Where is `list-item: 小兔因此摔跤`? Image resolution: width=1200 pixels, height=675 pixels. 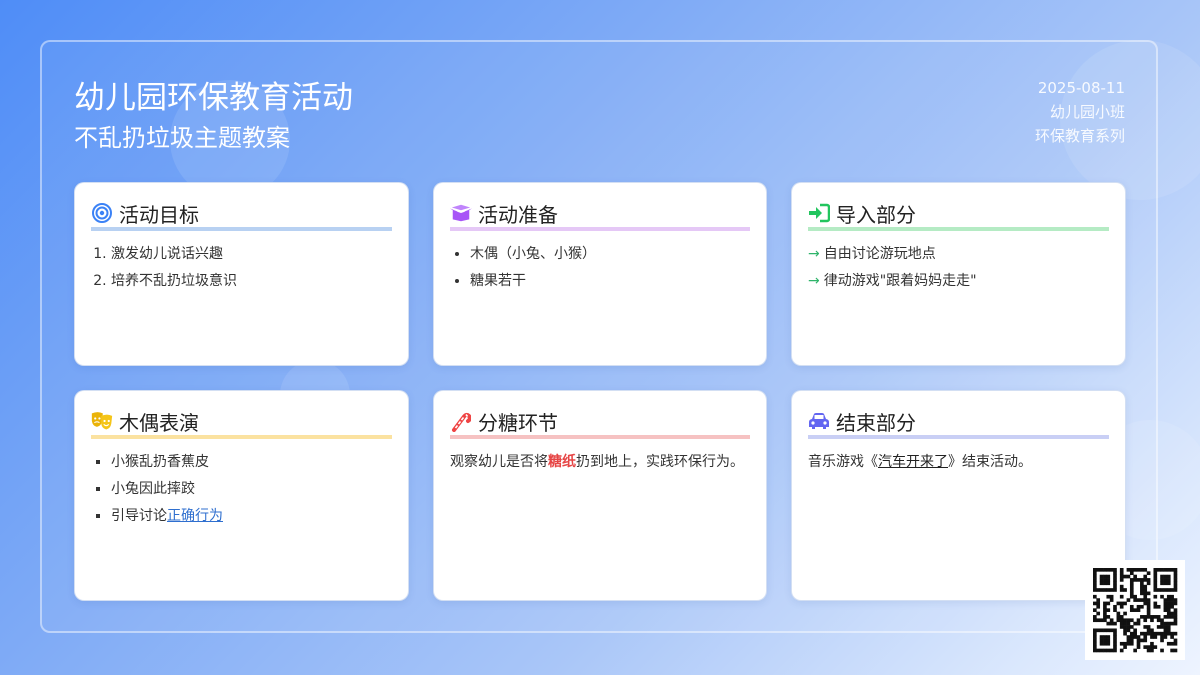
list-item: 小兔因此摔跤 is located at coordinates (251, 489).